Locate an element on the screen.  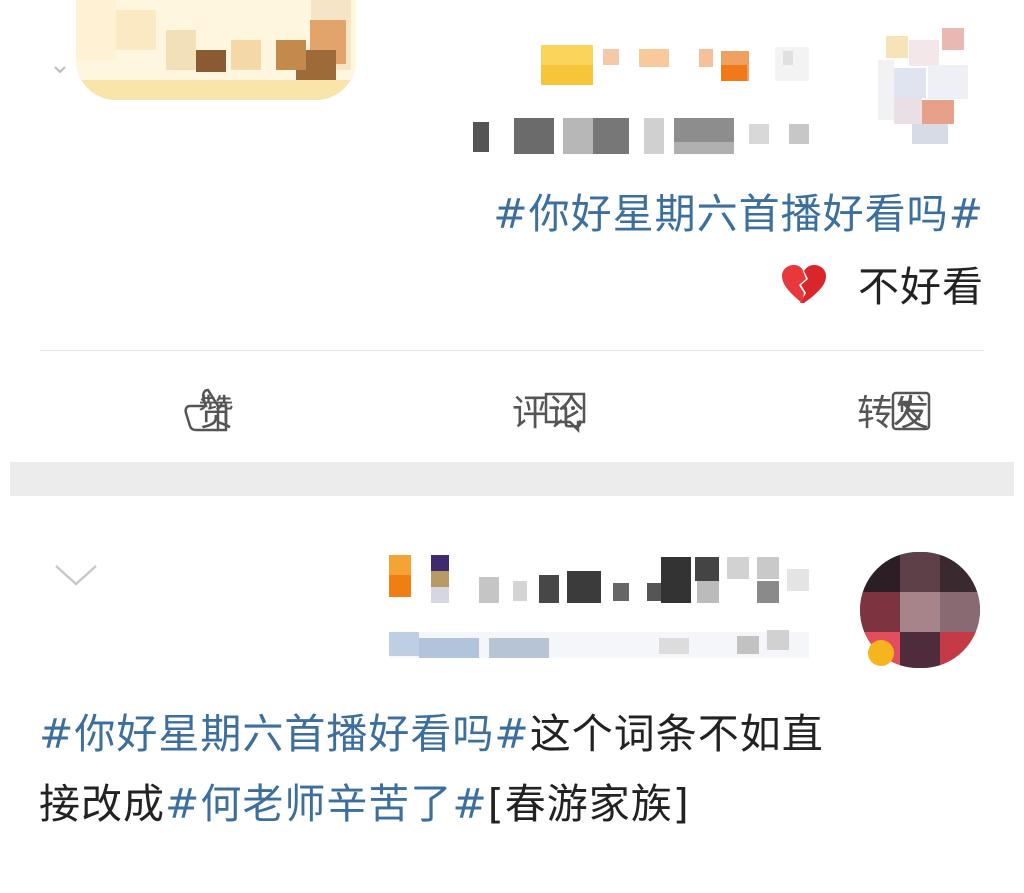
post-2-dropdown-icon is located at coordinates (76, 575).